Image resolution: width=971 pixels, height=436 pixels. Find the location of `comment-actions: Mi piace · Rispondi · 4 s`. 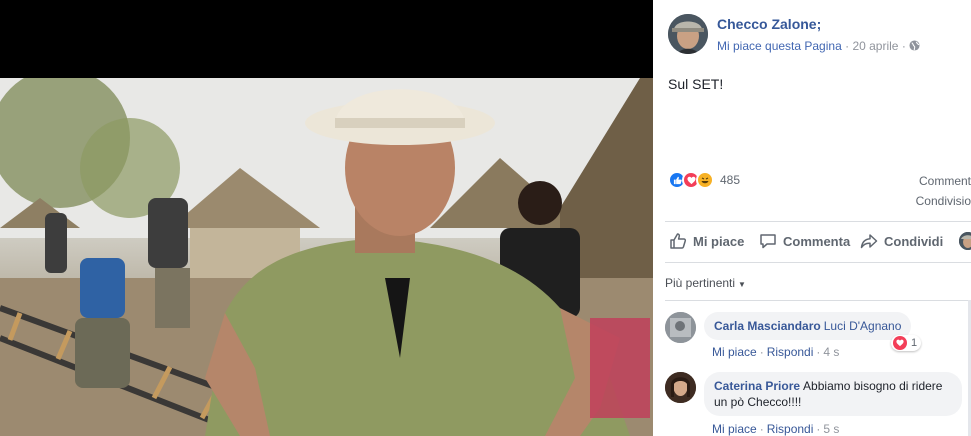

comment-actions: Mi piace · Rispondi · 4 s is located at coordinates (775, 352).